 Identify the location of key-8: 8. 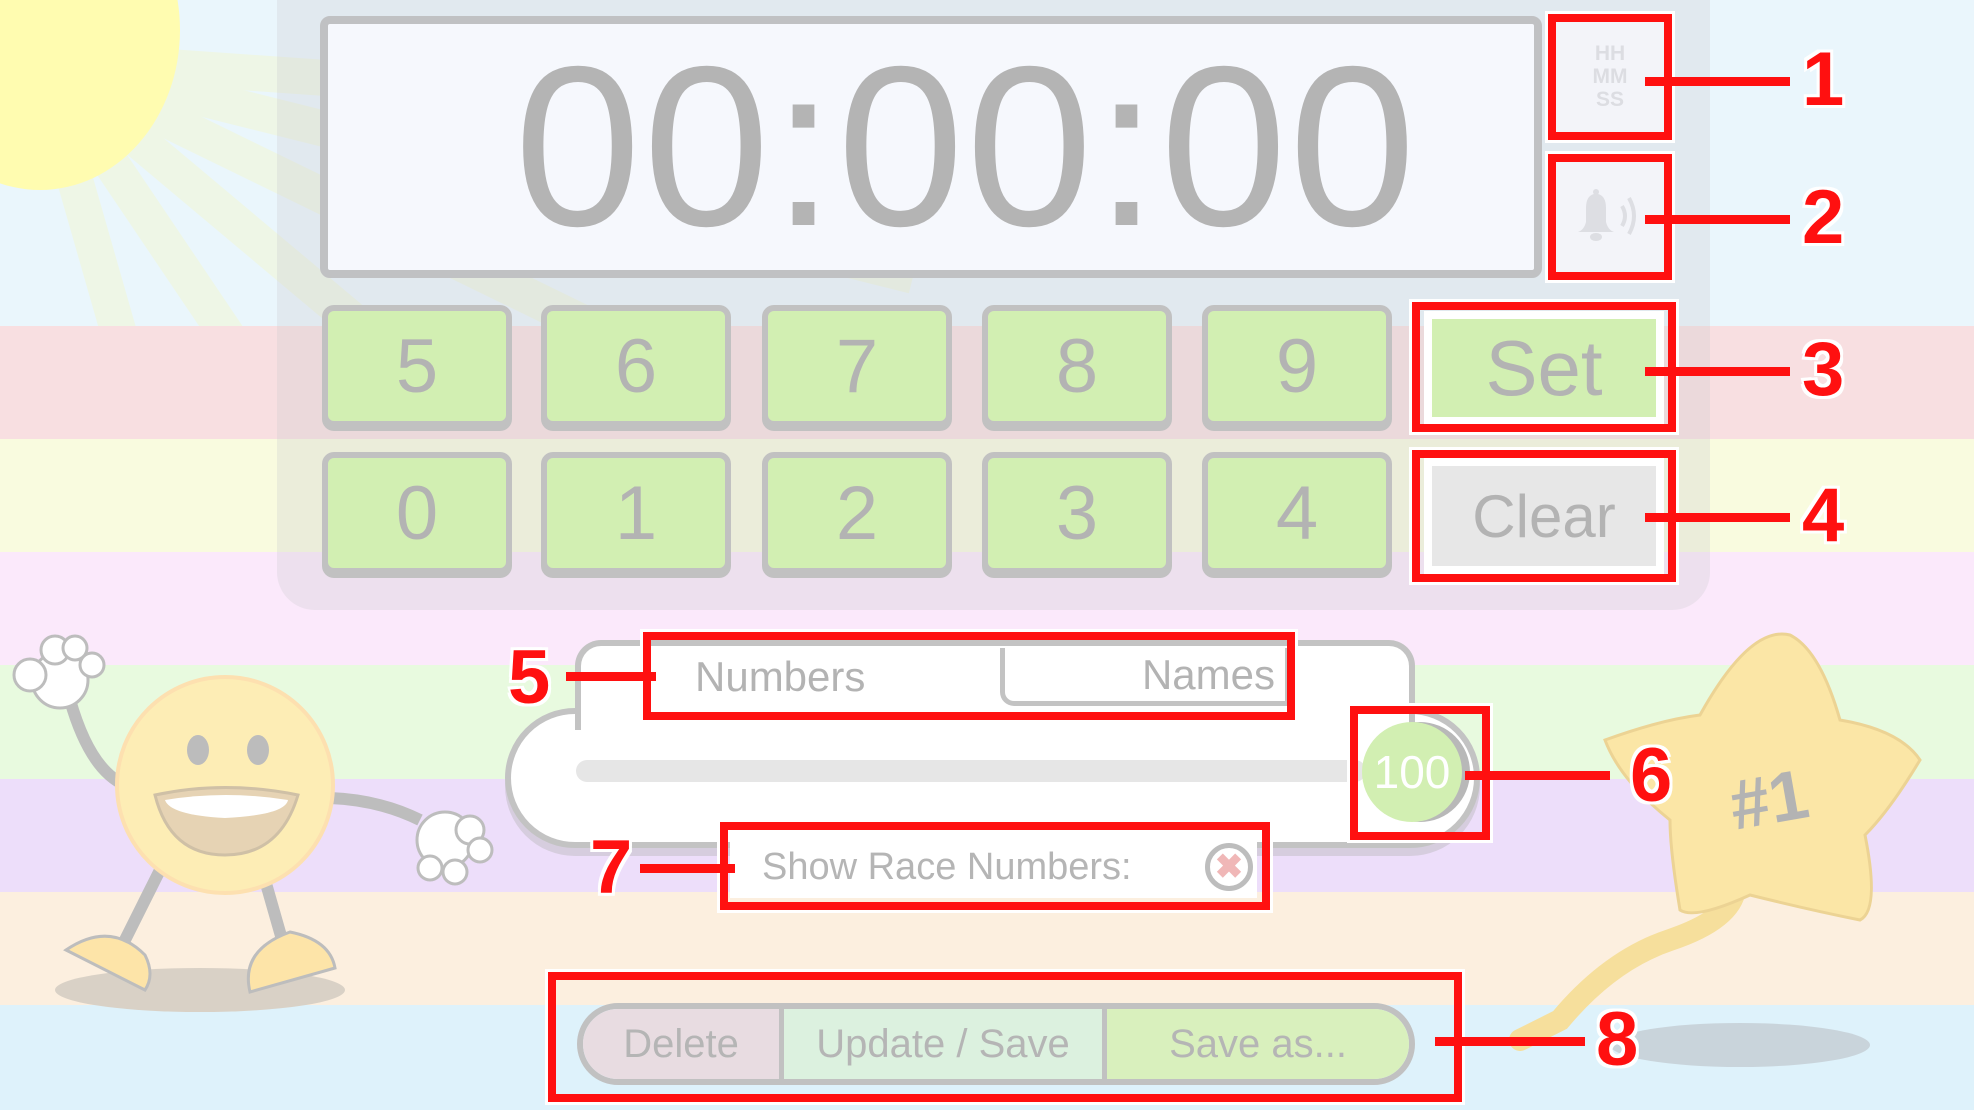
(1077, 366).